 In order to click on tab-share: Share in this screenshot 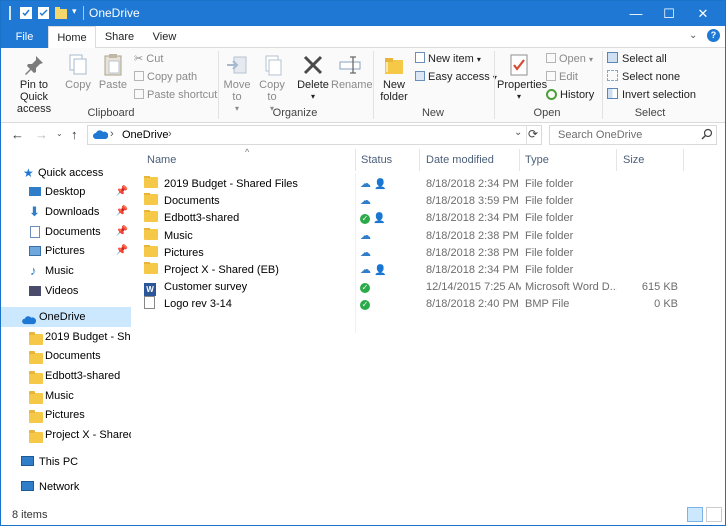, I will do `click(119, 37)`.